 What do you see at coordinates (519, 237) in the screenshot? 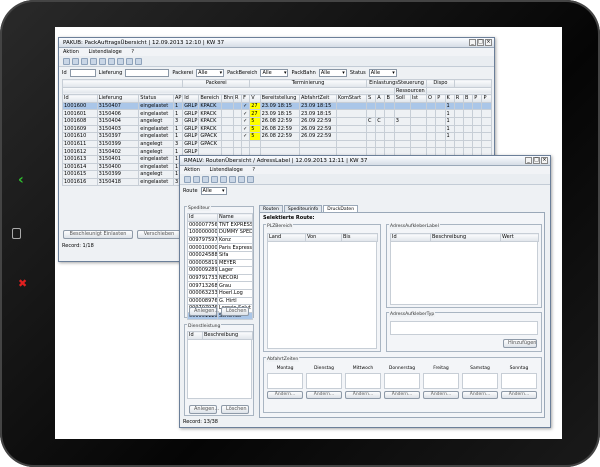
I see `adress-col-wert: Wert` at bounding box center [519, 237].